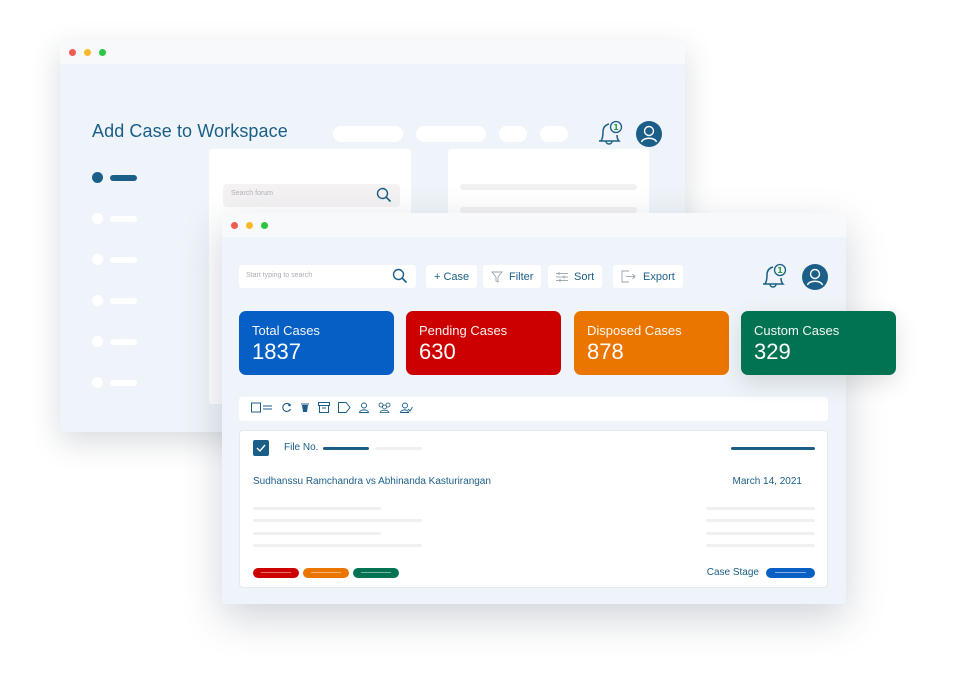 This screenshot has height=684, width=957. What do you see at coordinates (634, 330) in the screenshot?
I see `stat-label: Disposed Cases` at bounding box center [634, 330].